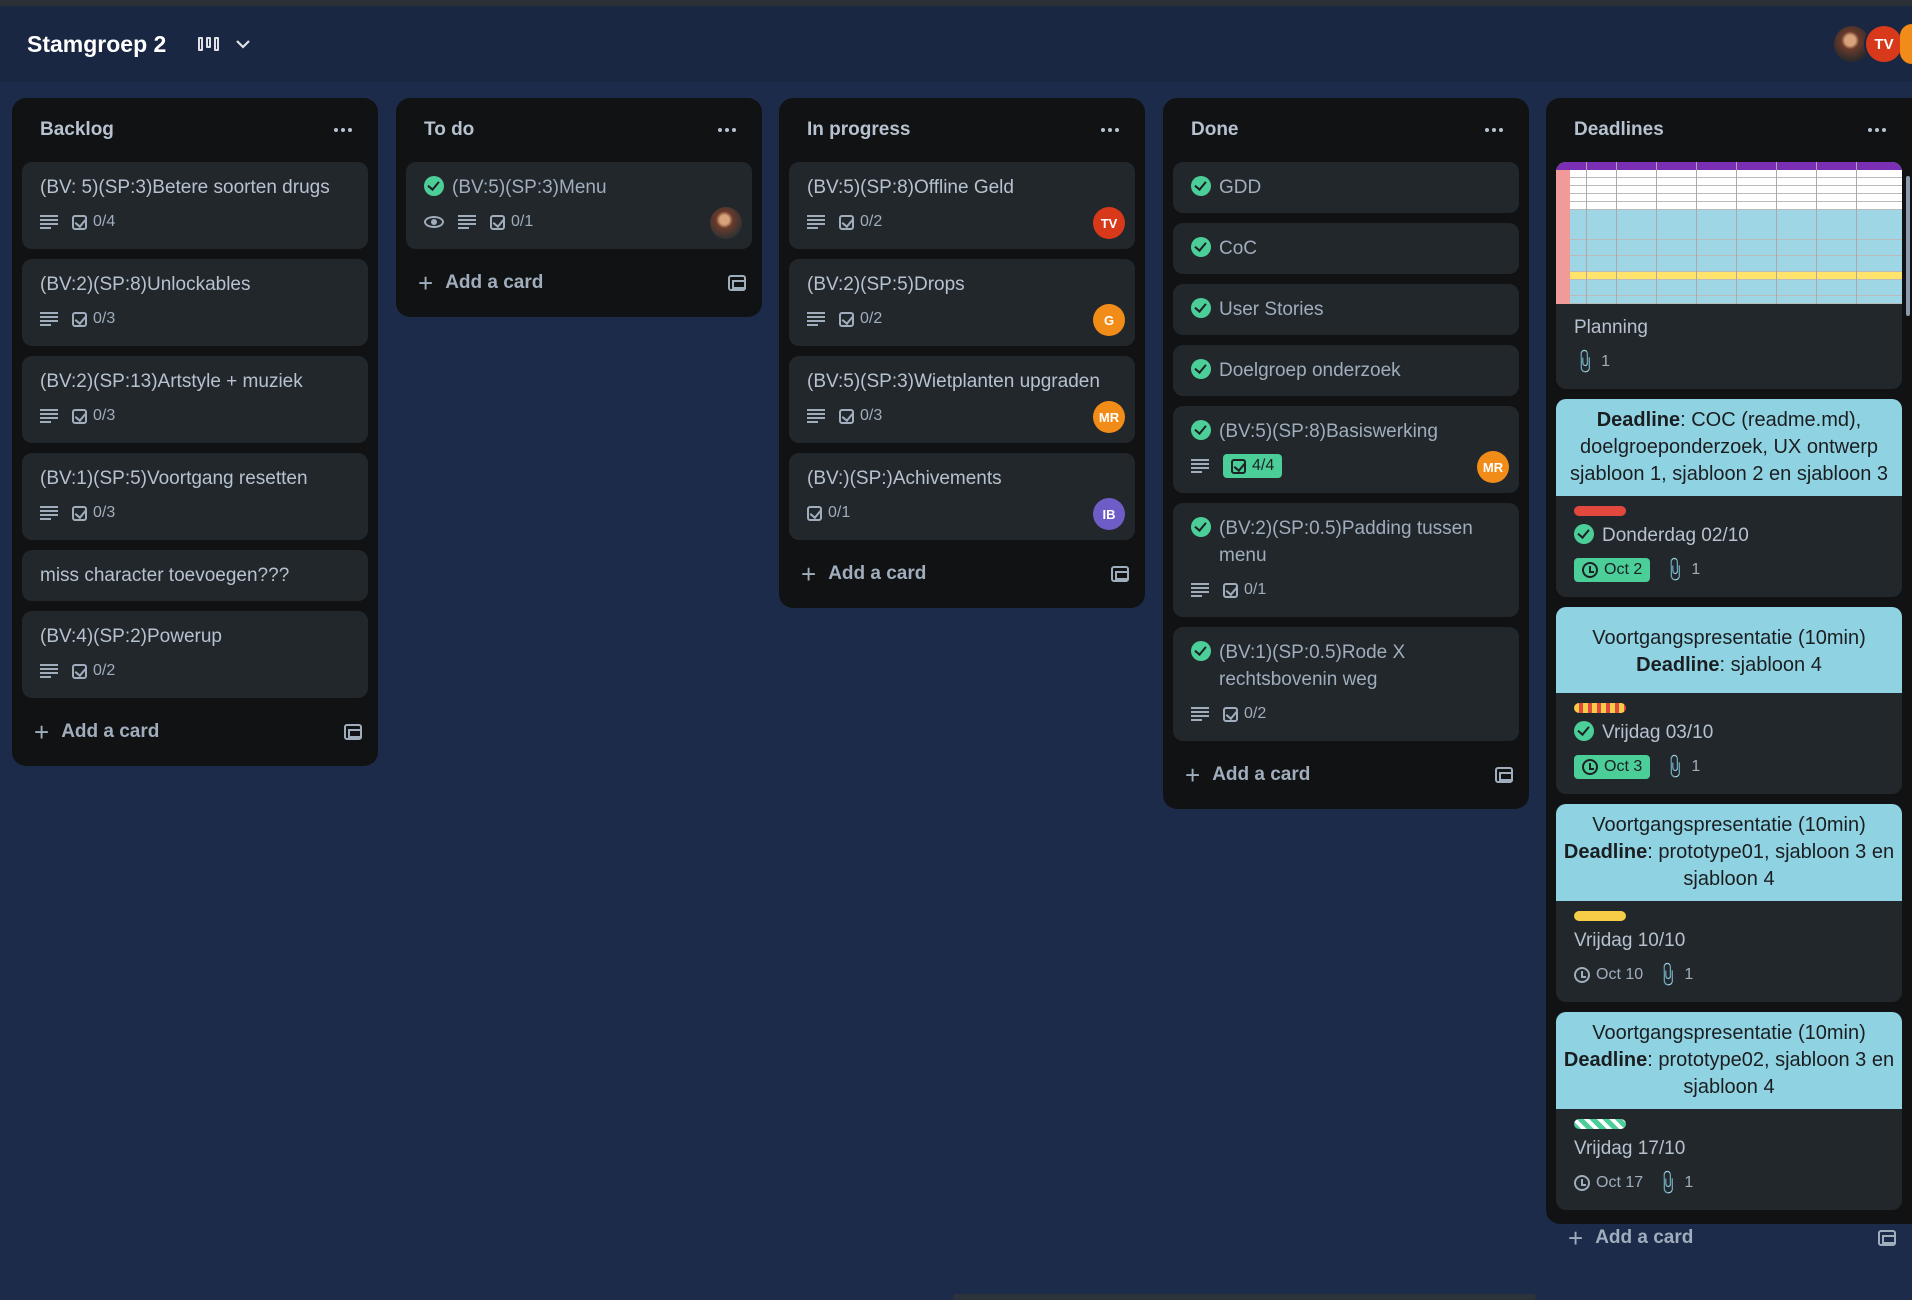 This screenshot has height=1300, width=1912. I want to click on add-card-label: Add a card, so click(1644, 1237).